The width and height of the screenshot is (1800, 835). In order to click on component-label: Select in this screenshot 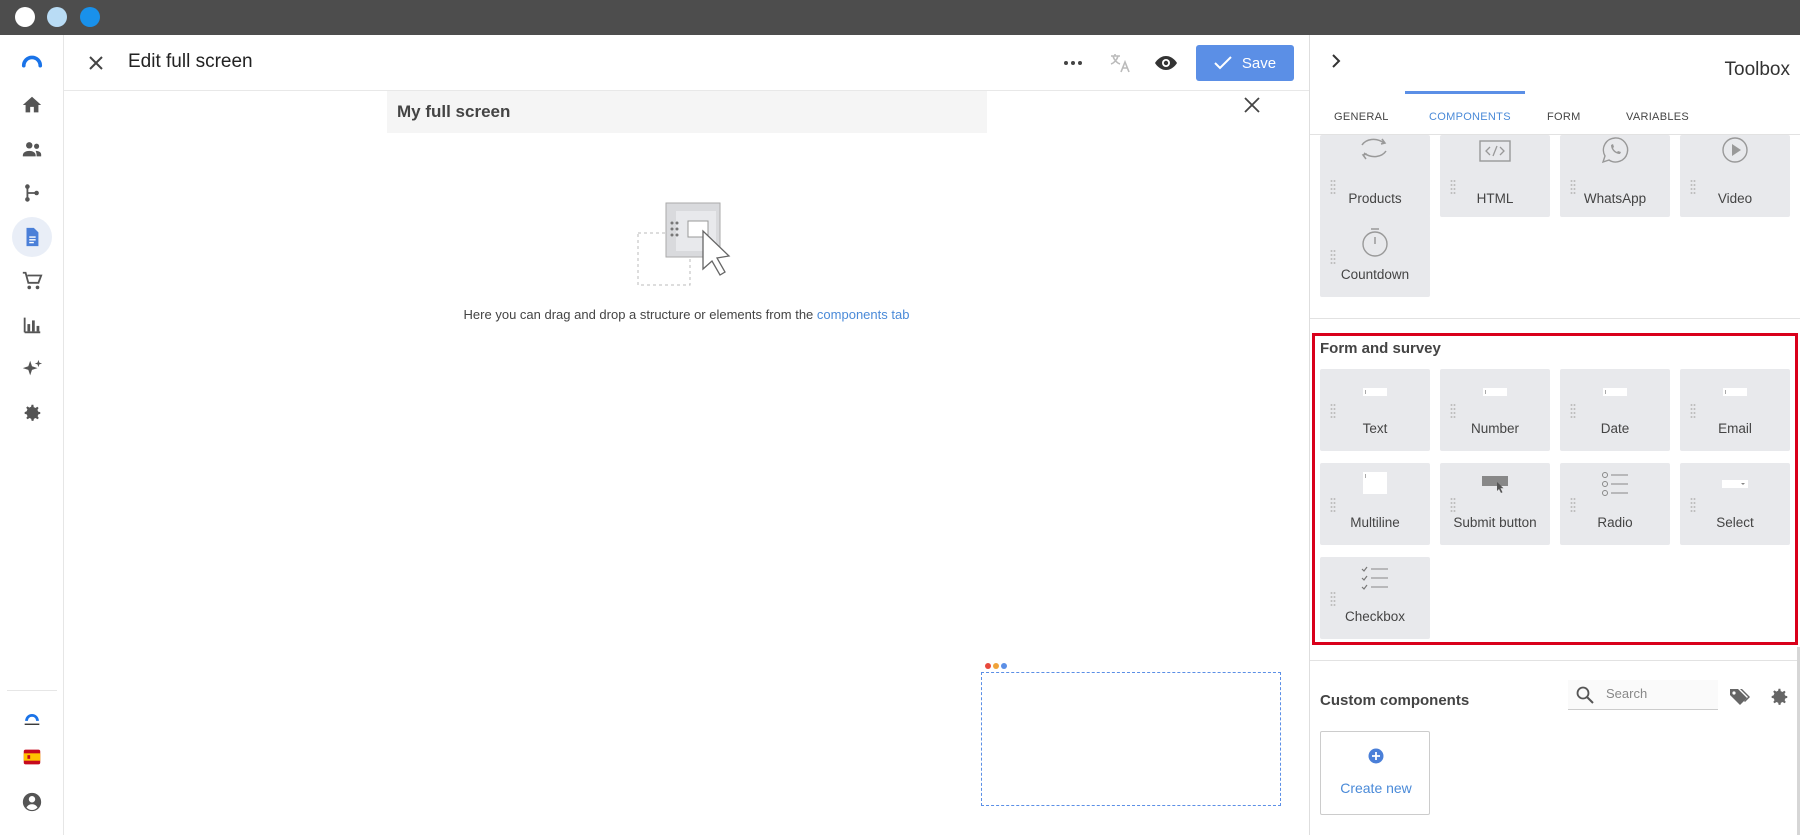, I will do `click(1735, 522)`.